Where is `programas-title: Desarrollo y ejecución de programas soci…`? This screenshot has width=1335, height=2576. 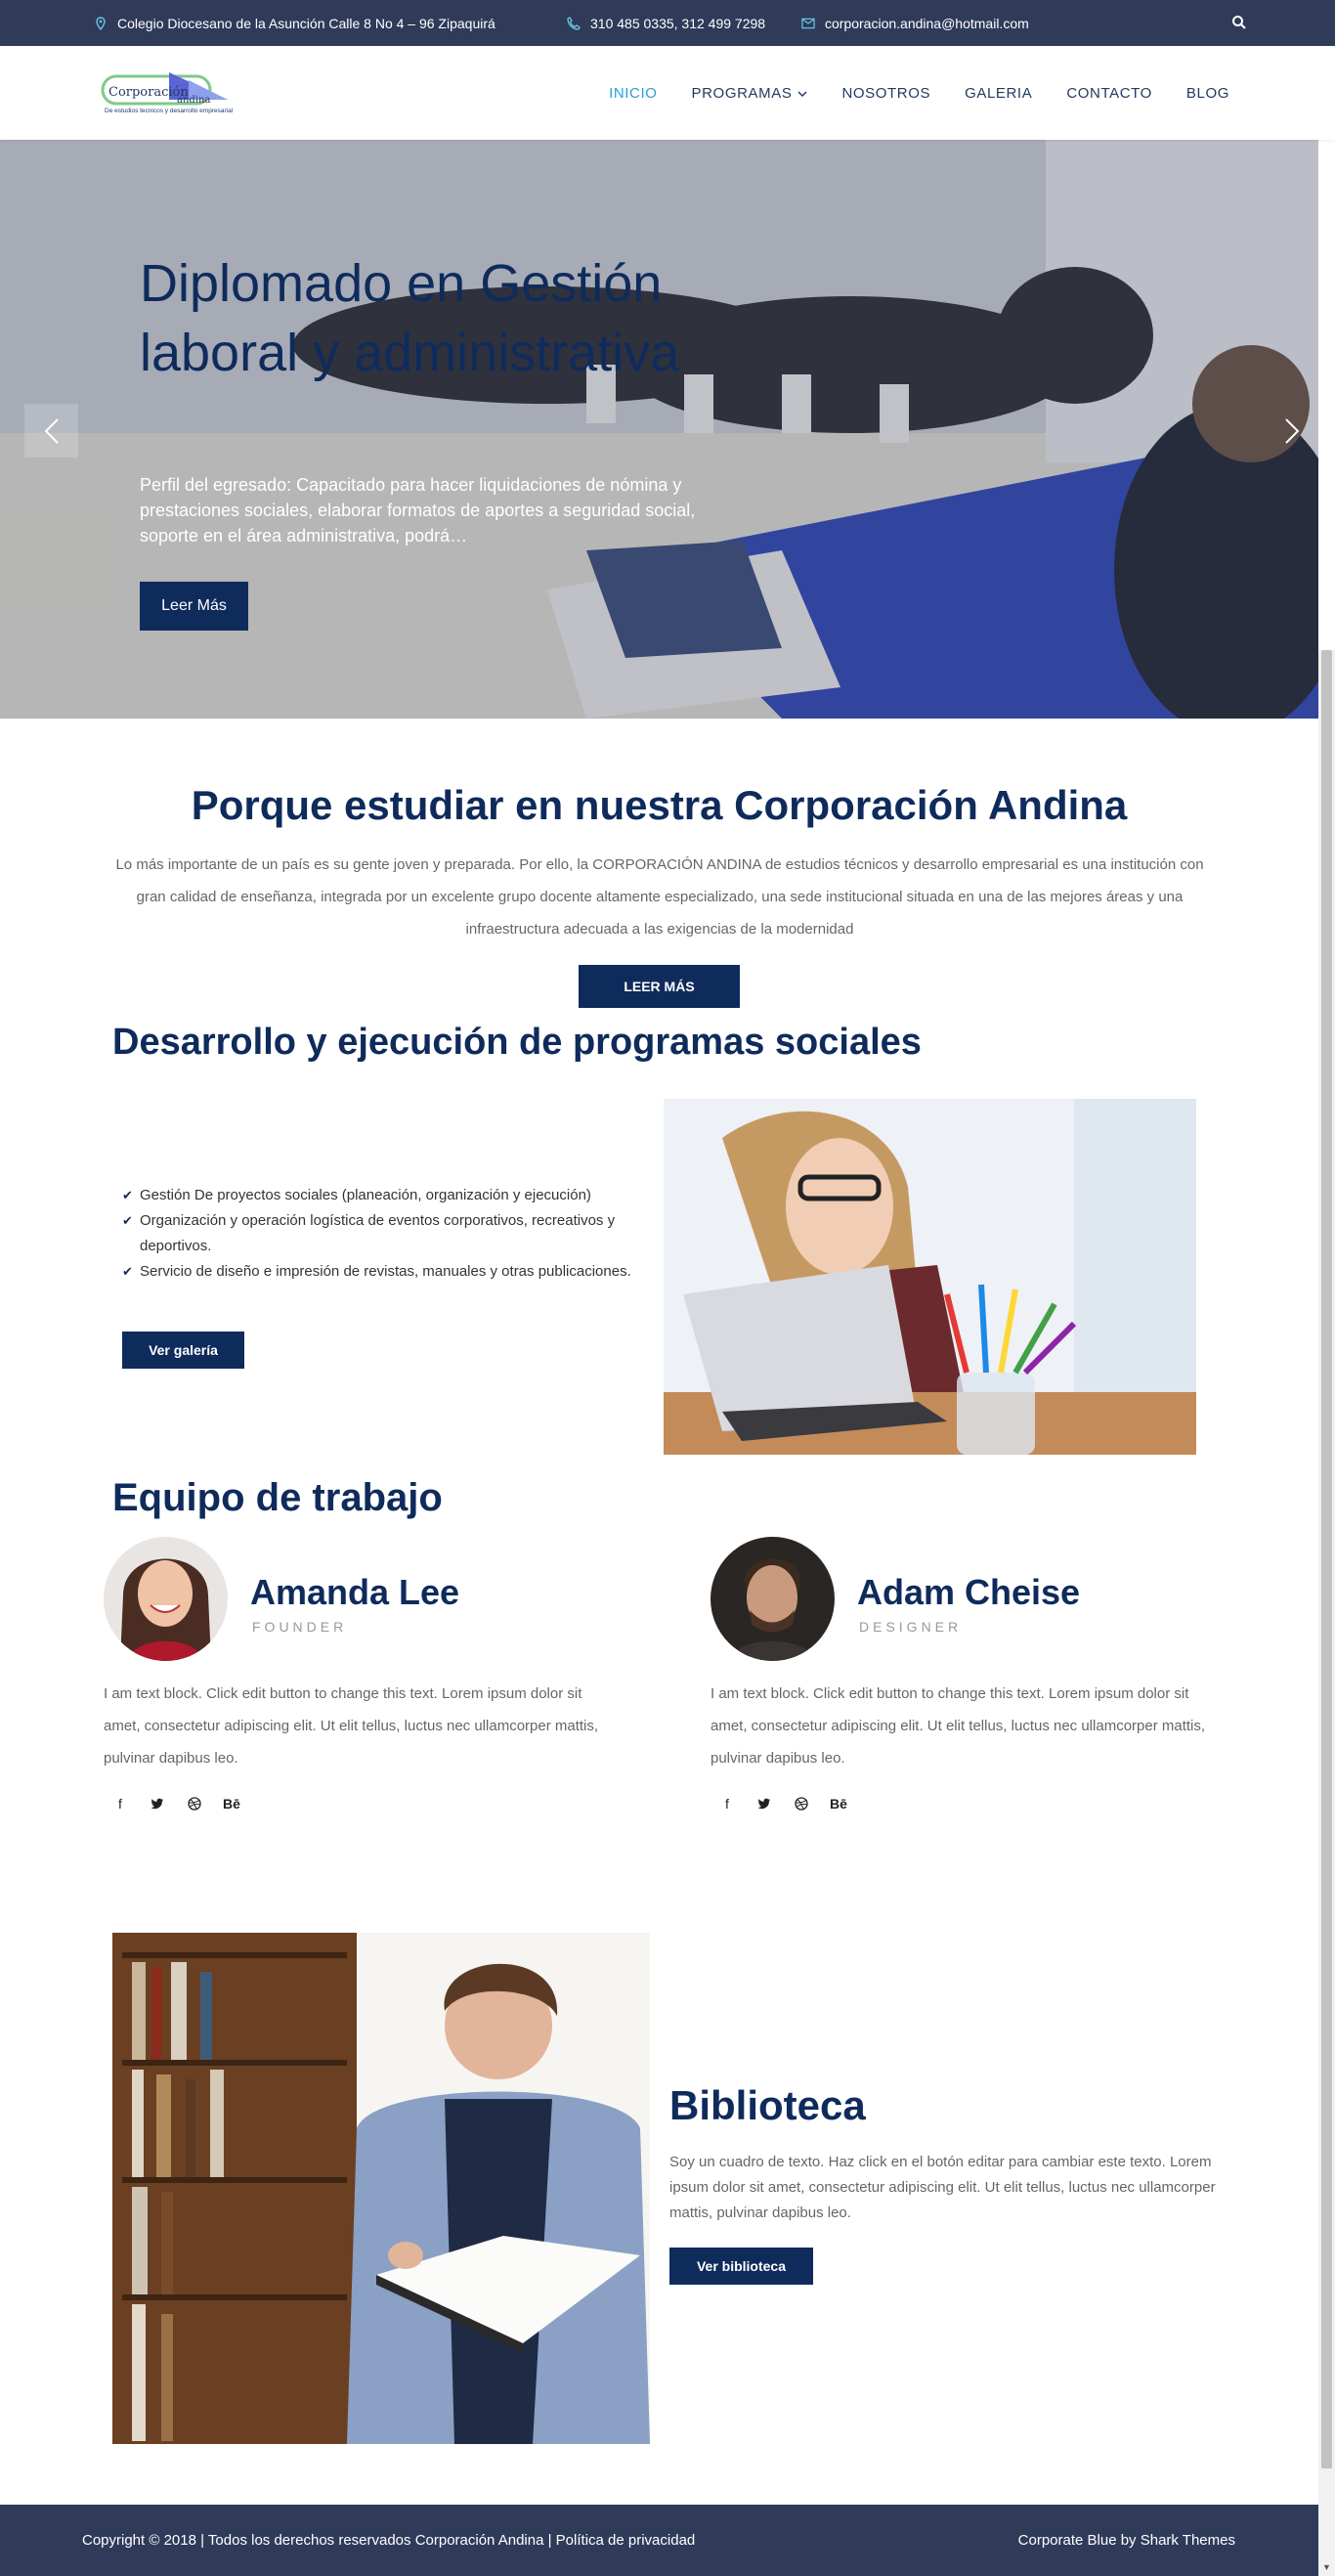 programas-title: Desarrollo y ejecución de programas soci… is located at coordinates (517, 1042).